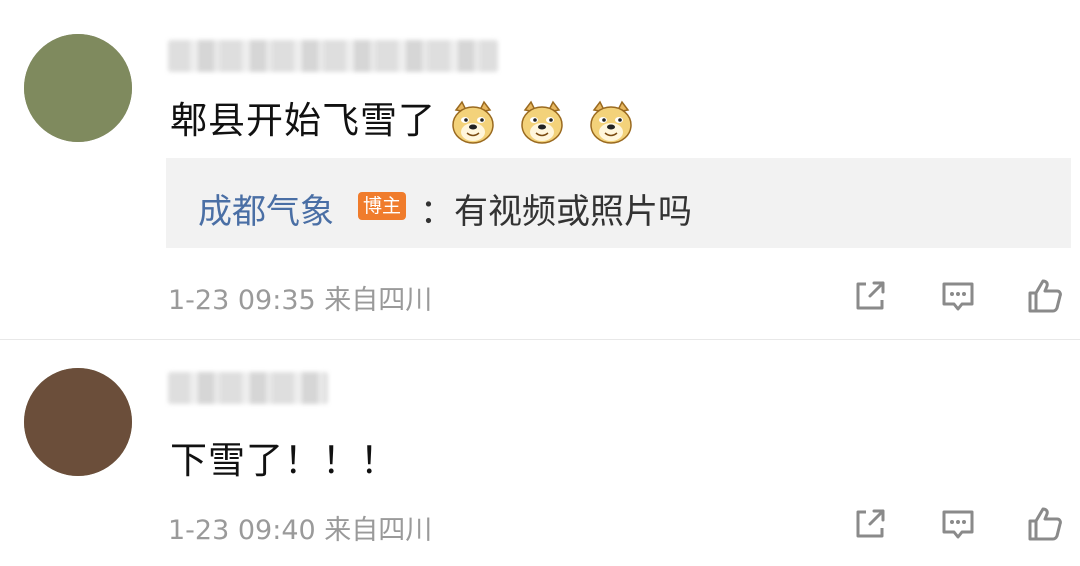 The height and width of the screenshot is (566, 1080). What do you see at coordinates (266, 208) in the screenshot?
I see `reply-author: 成都气象` at bounding box center [266, 208].